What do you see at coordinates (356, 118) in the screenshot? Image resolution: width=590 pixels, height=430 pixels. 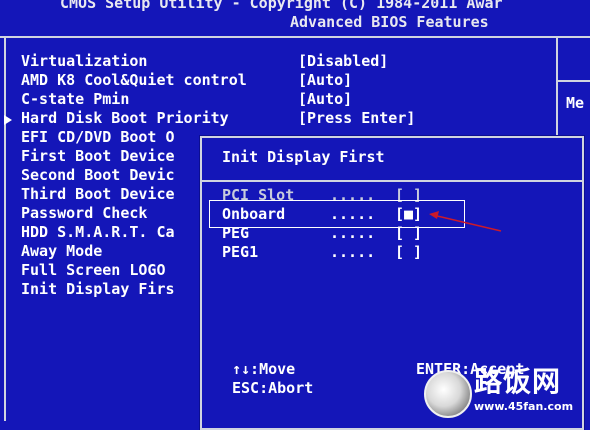 I see `value-hdd-boot-priority: [Press Enter]` at bounding box center [356, 118].